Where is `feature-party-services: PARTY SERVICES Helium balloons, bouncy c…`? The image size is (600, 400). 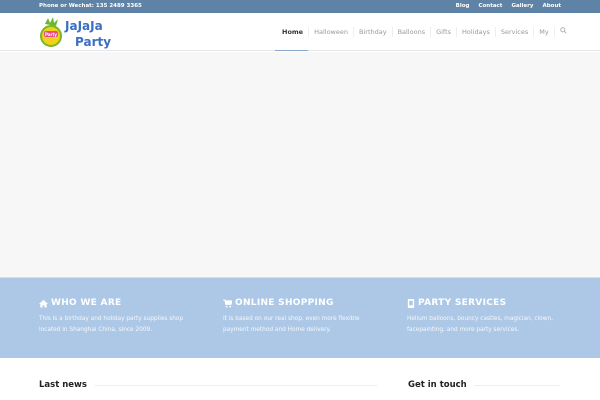 feature-party-services: PARTY SERVICES Helium balloons, bouncy c… is located at coordinates (482, 317).